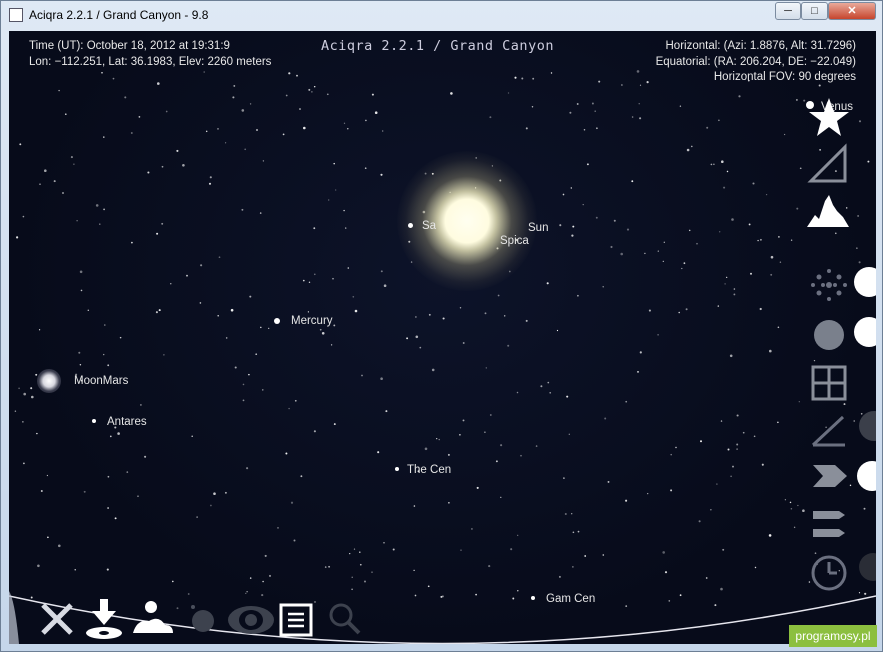 The height and width of the screenshot is (652, 883). What do you see at coordinates (829, 165) in the screenshot?
I see `triangle-icon` at bounding box center [829, 165].